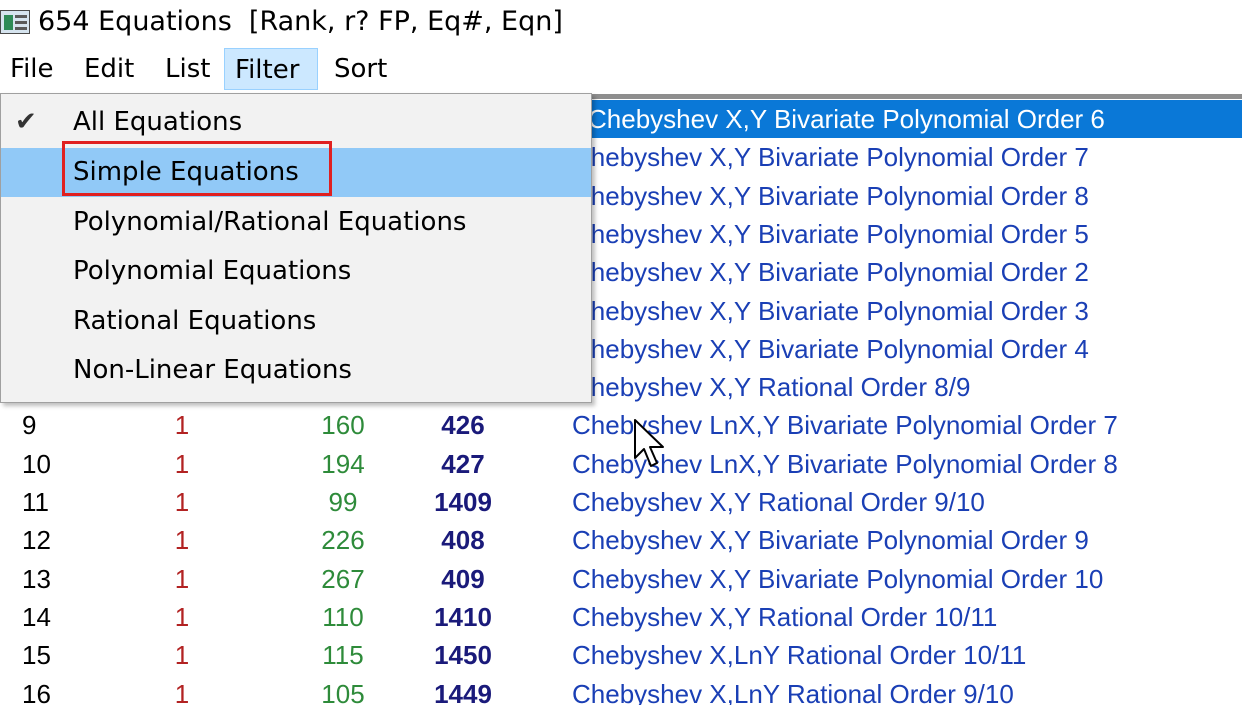  I want to click on fp-cell: 194, so click(343, 463).